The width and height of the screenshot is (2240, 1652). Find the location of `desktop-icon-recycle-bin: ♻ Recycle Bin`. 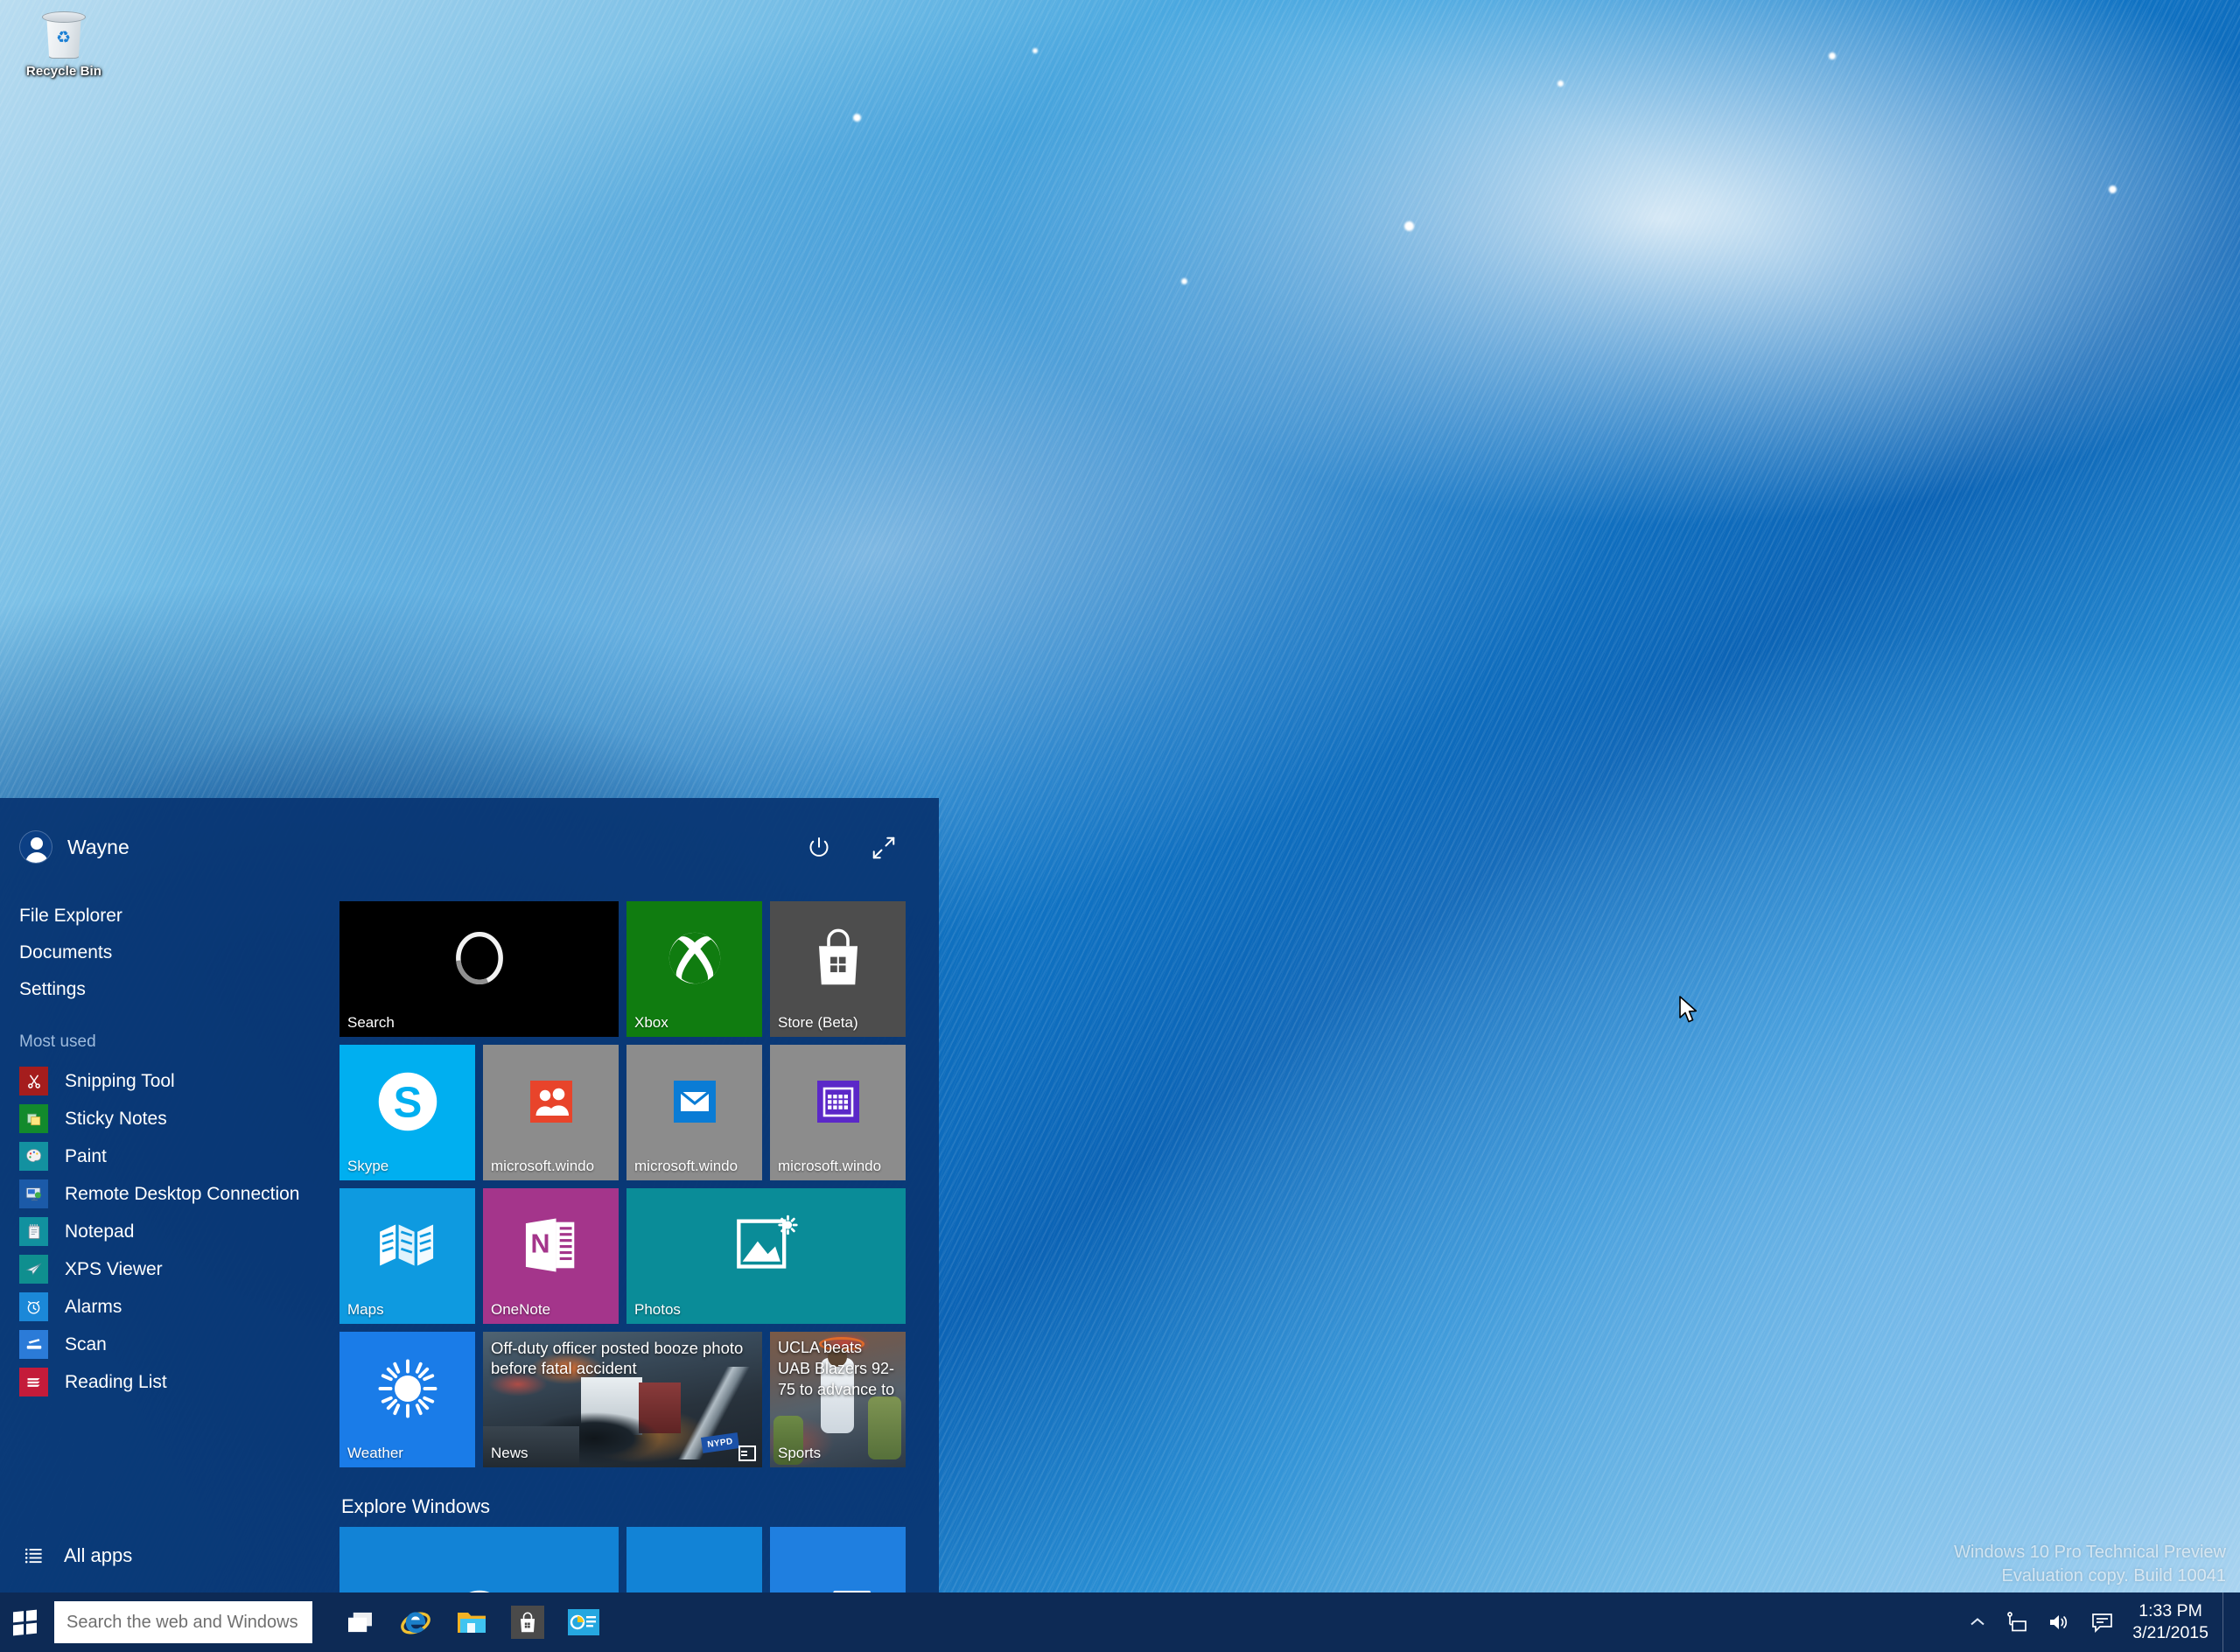

desktop-icon-recycle-bin: ♻ Recycle Bin is located at coordinates (63, 44).